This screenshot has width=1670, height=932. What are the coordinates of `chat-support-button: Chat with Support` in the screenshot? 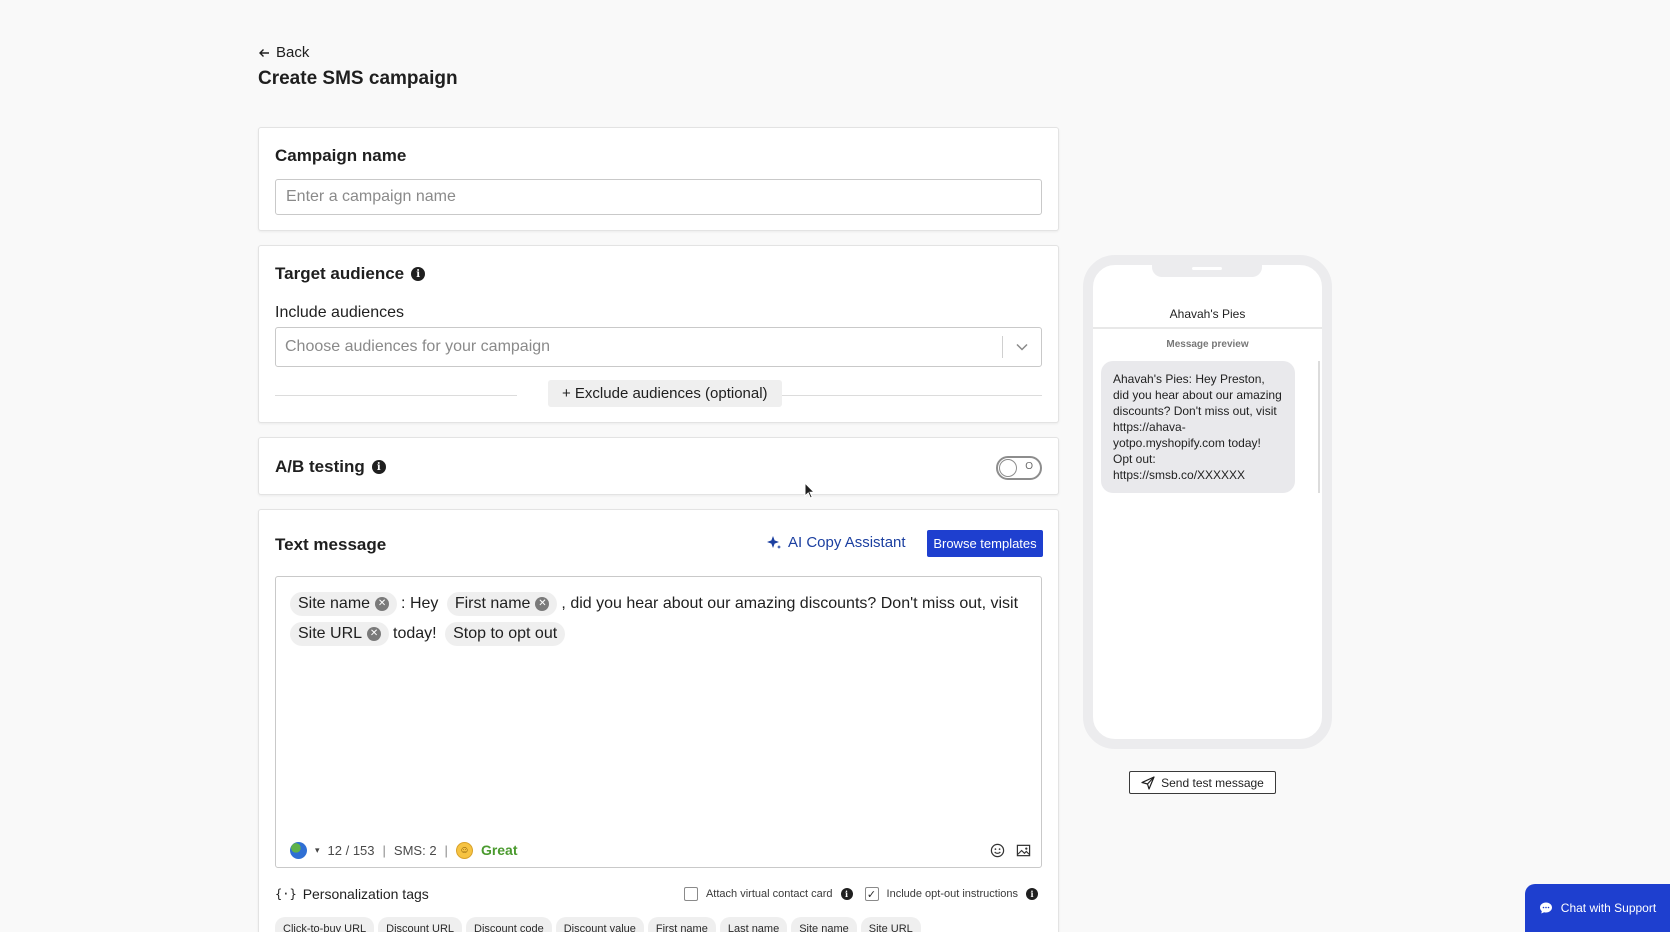 It's located at (1597, 908).